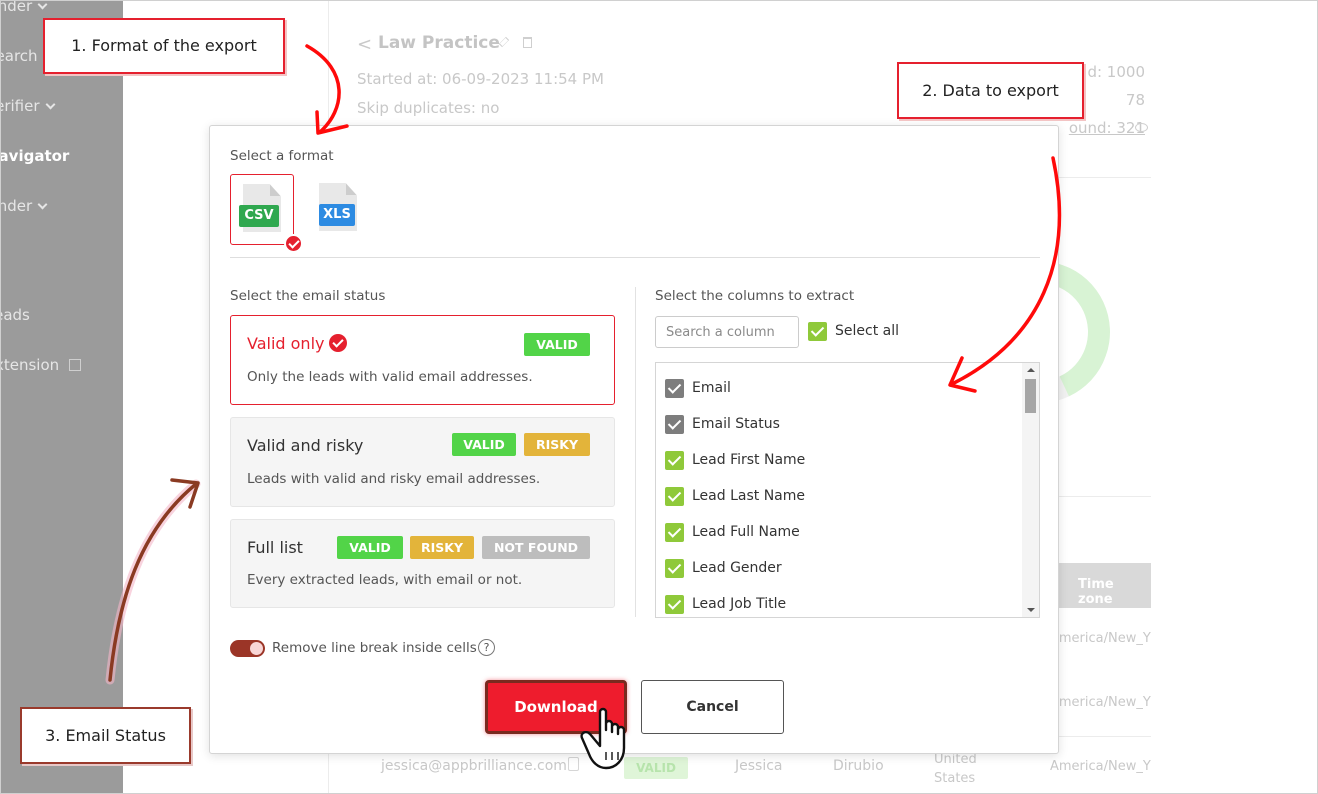 The height and width of the screenshot is (794, 1318). What do you see at coordinates (439, 43) in the screenshot?
I see `page-title: Law Practice` at bounding box center [439, 43].